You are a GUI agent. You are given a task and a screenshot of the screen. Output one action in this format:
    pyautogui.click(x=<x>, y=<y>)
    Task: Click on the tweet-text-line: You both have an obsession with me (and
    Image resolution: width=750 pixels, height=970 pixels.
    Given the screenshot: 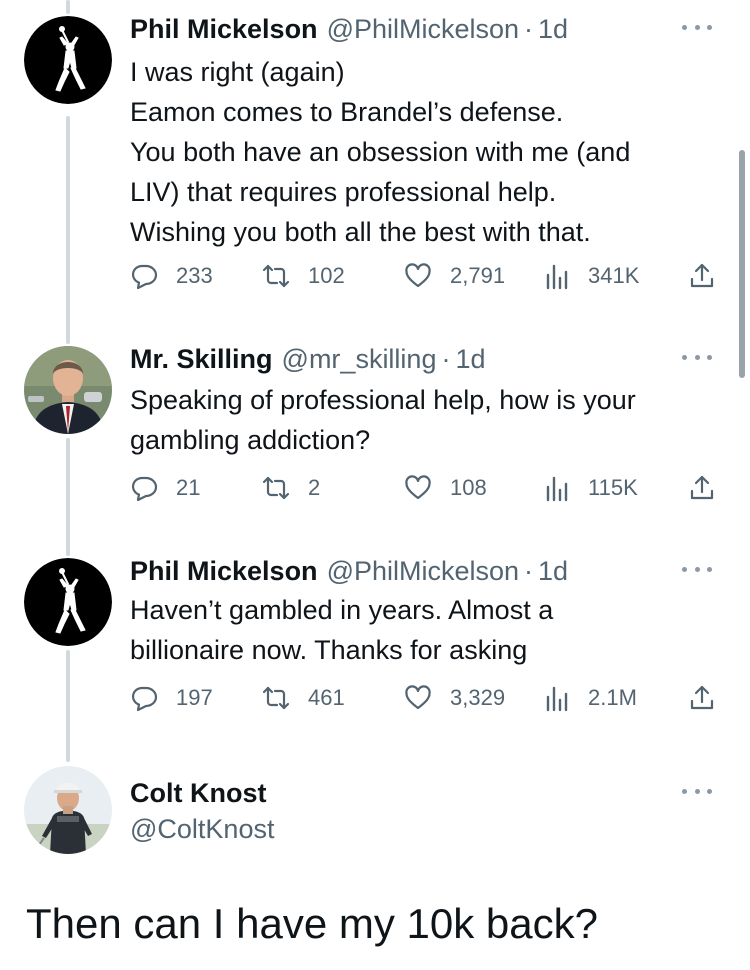 What is the action you would take?
    pyautogui.click(x=380, y=152)
    